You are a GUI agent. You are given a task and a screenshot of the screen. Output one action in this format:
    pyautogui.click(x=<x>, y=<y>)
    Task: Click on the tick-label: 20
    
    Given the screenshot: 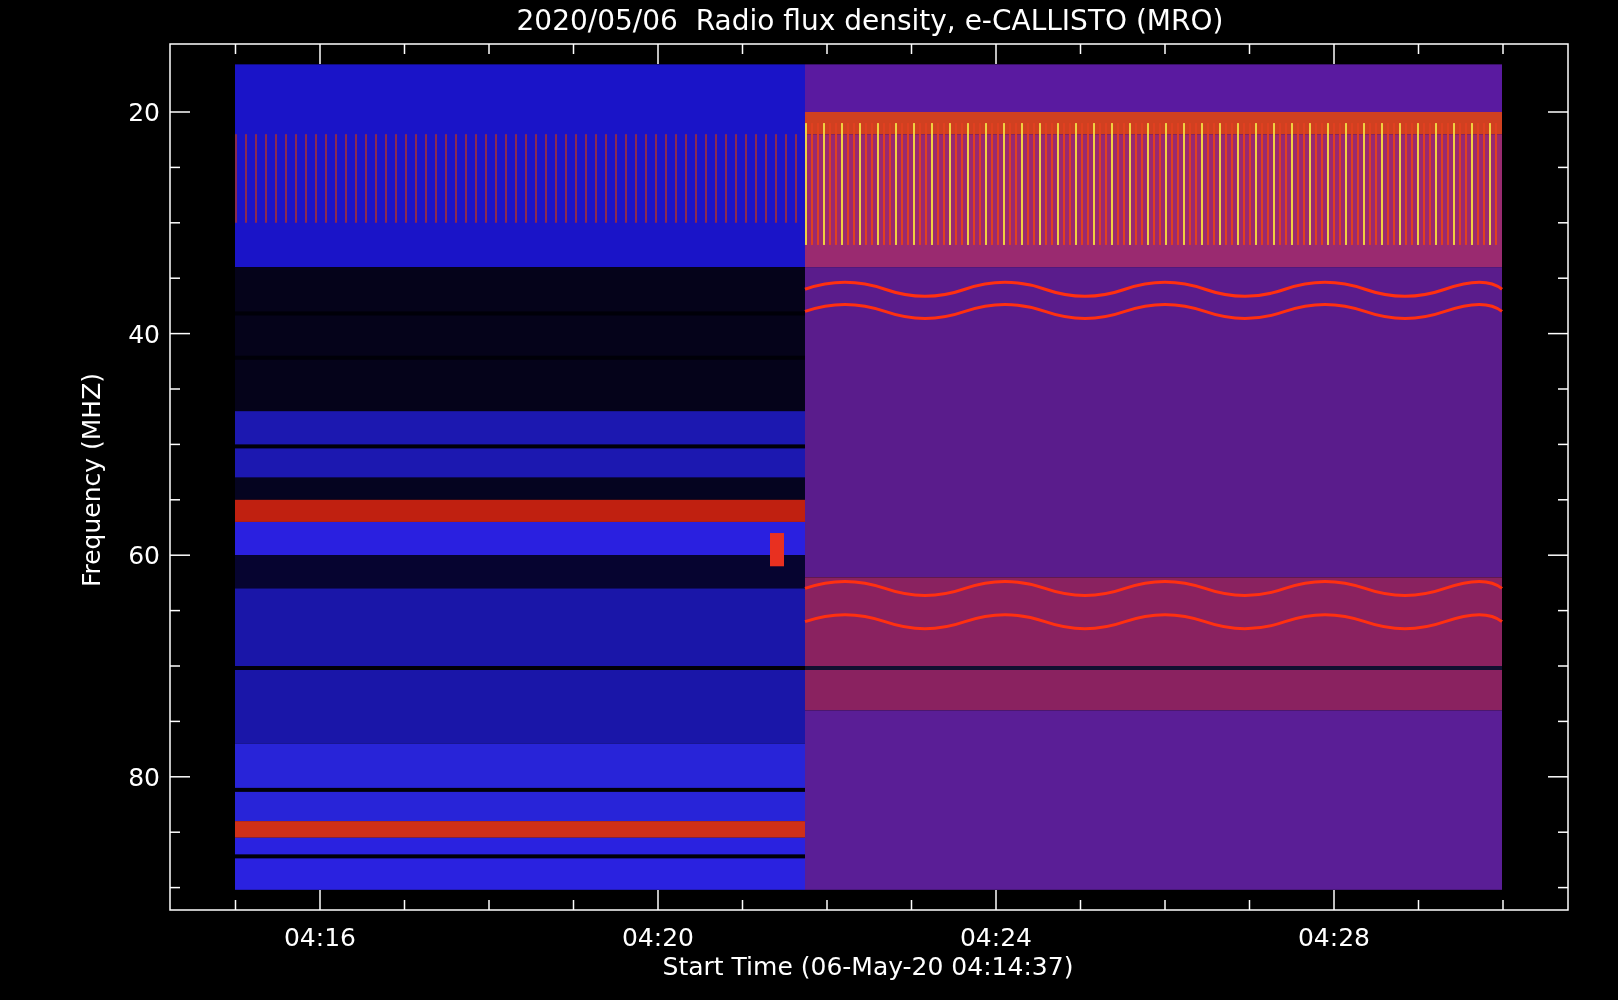 What is the action you would take?
    pyautogui.click(x=144, y=112)
    